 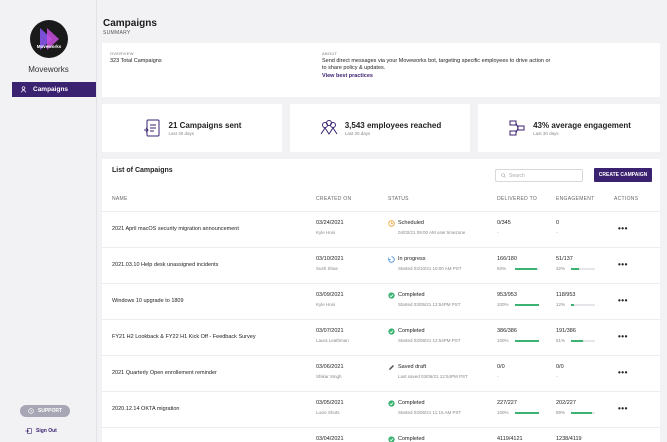 What do you see at coordinates (507, 331) in the screenshot?
I see `delivered-value: 386/386` at bounding box center [507, 331].